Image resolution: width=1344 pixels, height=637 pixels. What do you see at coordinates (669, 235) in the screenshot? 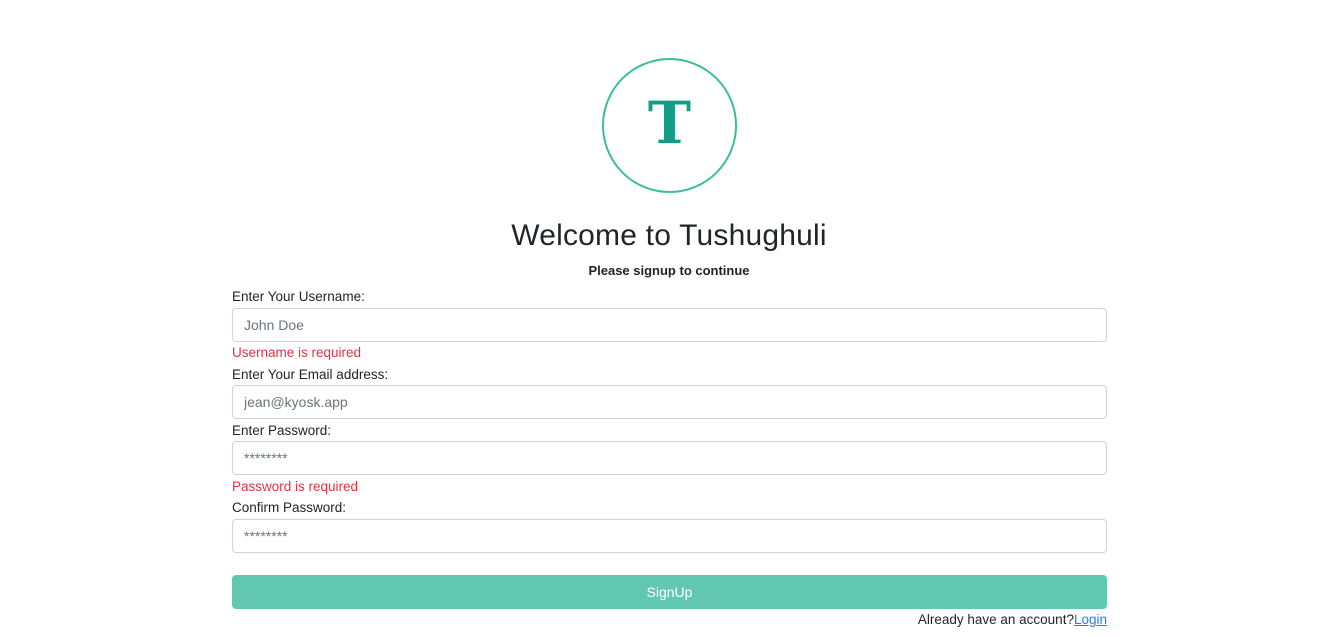
I see `page-title: Welcome to Tushughuli` at bounding box center [669, 235].